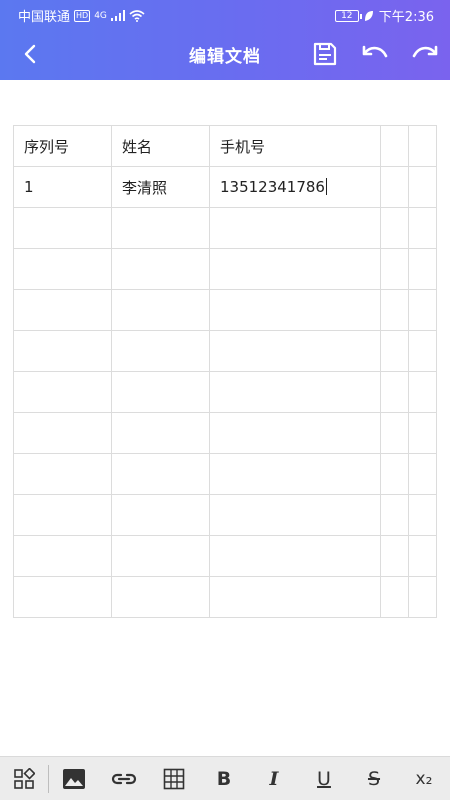 Image resolution: width=450 pixels, height=800 pixels. What do you see at coordinates (62, 146) in the screenshot?
I see `table-header-cell: 序列号` at bounding box center [62, 146].